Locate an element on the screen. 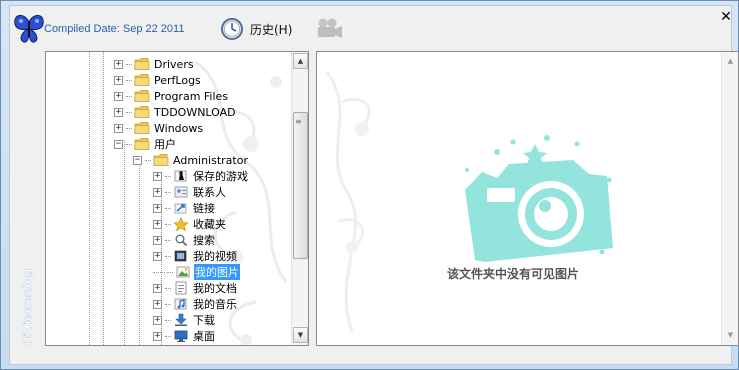 This screenshot has height=370, width=739. compiled-date-label: Compiled Date: Sep 22 2011 is located at coordinates (114, 29).